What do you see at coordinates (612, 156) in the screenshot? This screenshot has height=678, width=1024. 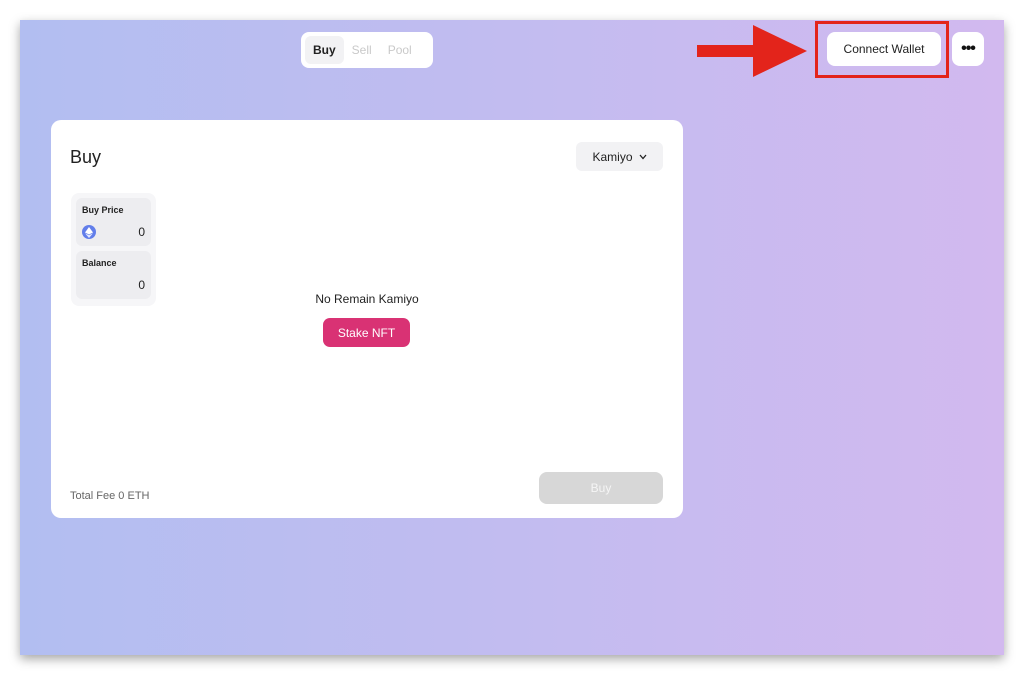 I see `collection-select-value: Kamiyo` at bounding box center [612, 156].